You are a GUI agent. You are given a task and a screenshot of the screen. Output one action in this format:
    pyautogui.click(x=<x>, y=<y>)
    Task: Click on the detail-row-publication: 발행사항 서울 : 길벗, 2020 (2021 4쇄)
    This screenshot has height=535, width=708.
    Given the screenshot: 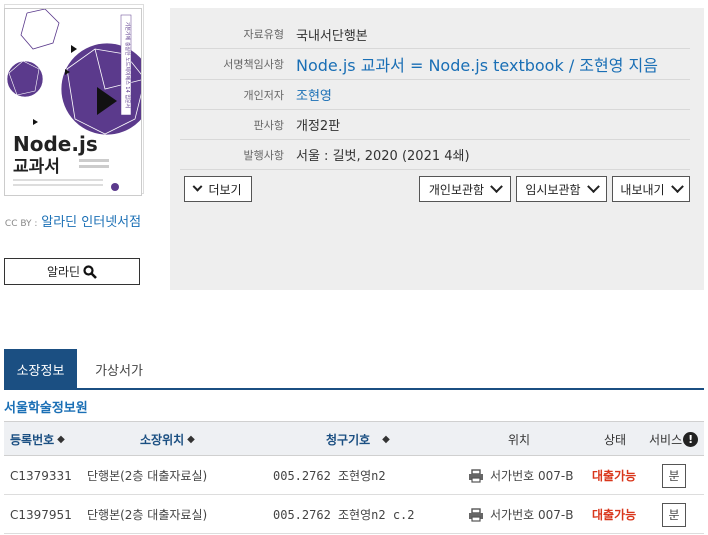 What is the action you would take?
    pyautogui.click(x=435, y=155)
    